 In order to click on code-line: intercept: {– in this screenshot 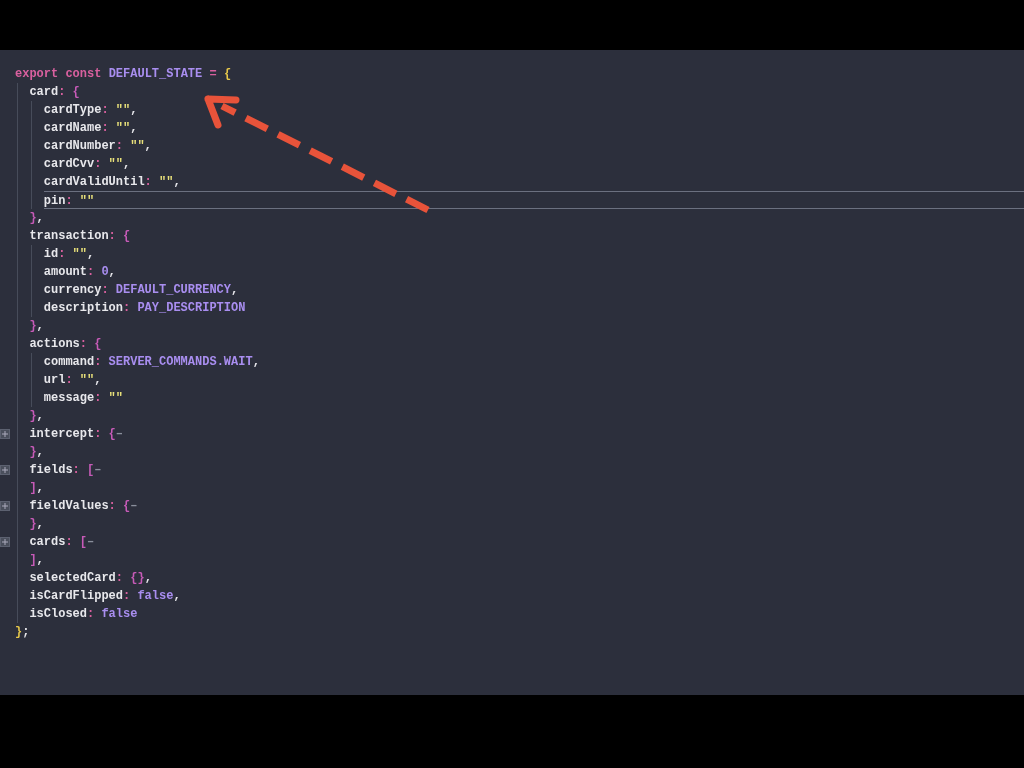, I will do `click(76, 434)`.